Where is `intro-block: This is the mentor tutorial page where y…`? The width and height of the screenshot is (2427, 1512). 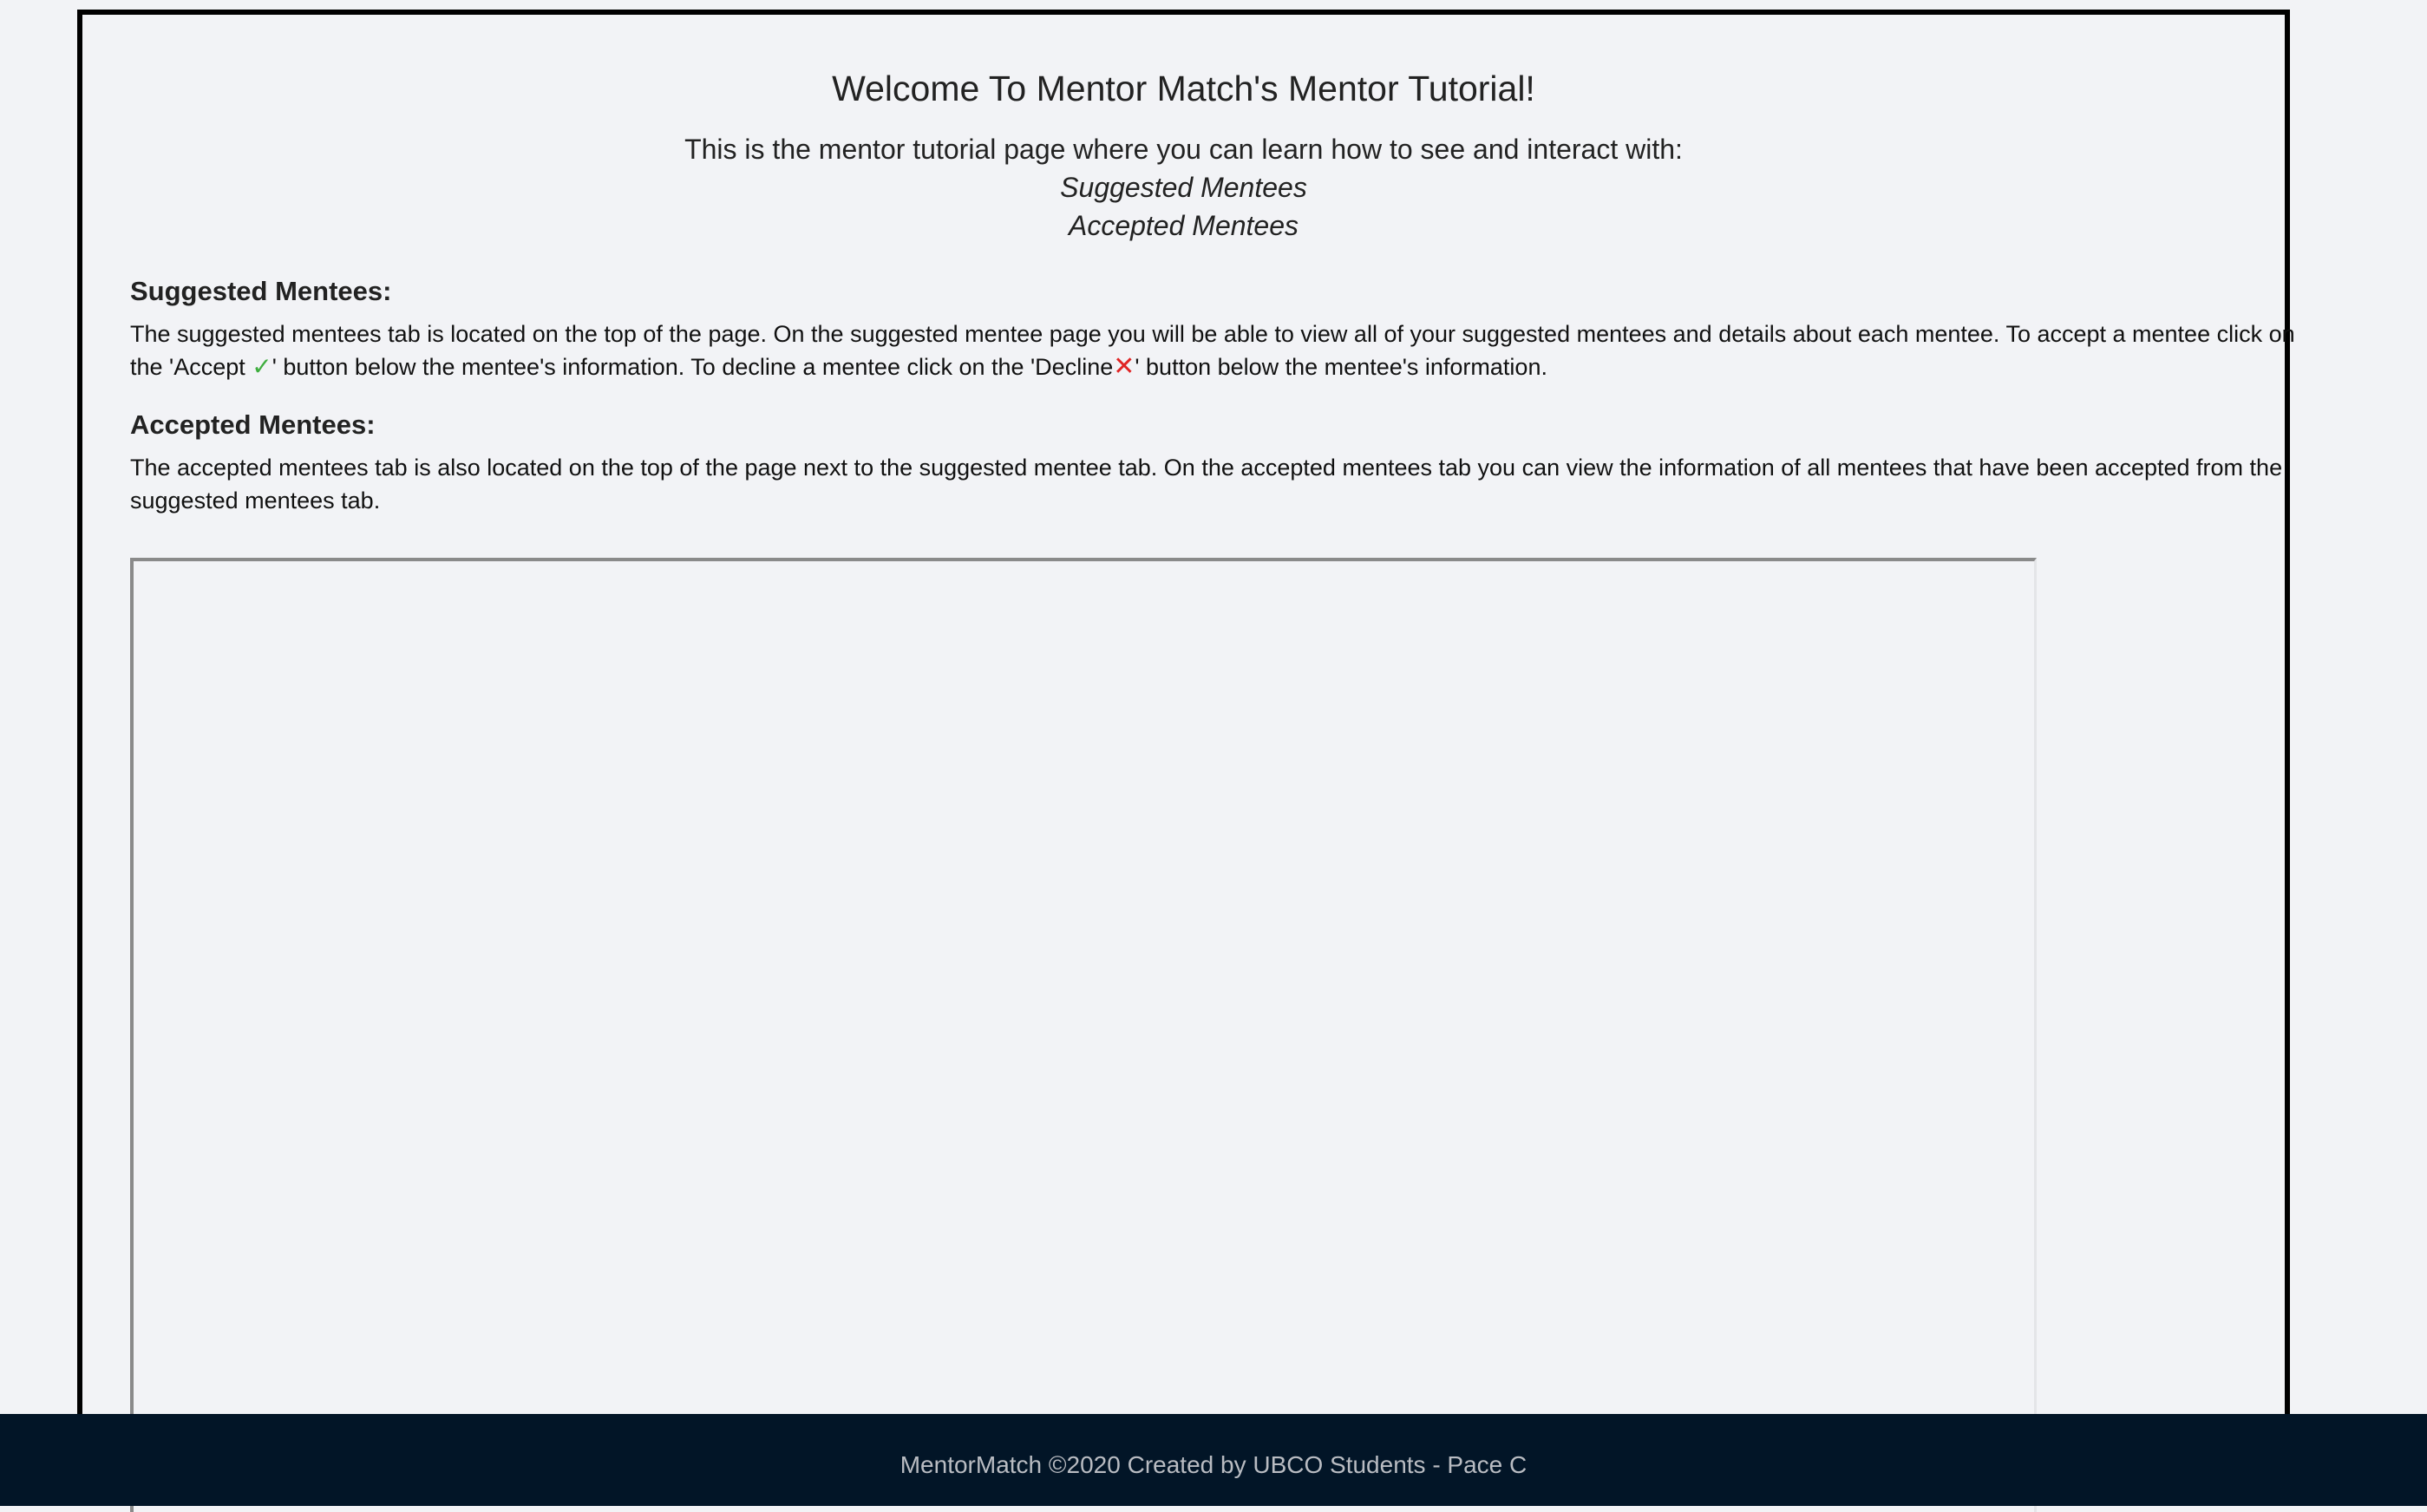 intro-block: This is the mentor tutorial page where y… is located at coordinates (1183, 187).